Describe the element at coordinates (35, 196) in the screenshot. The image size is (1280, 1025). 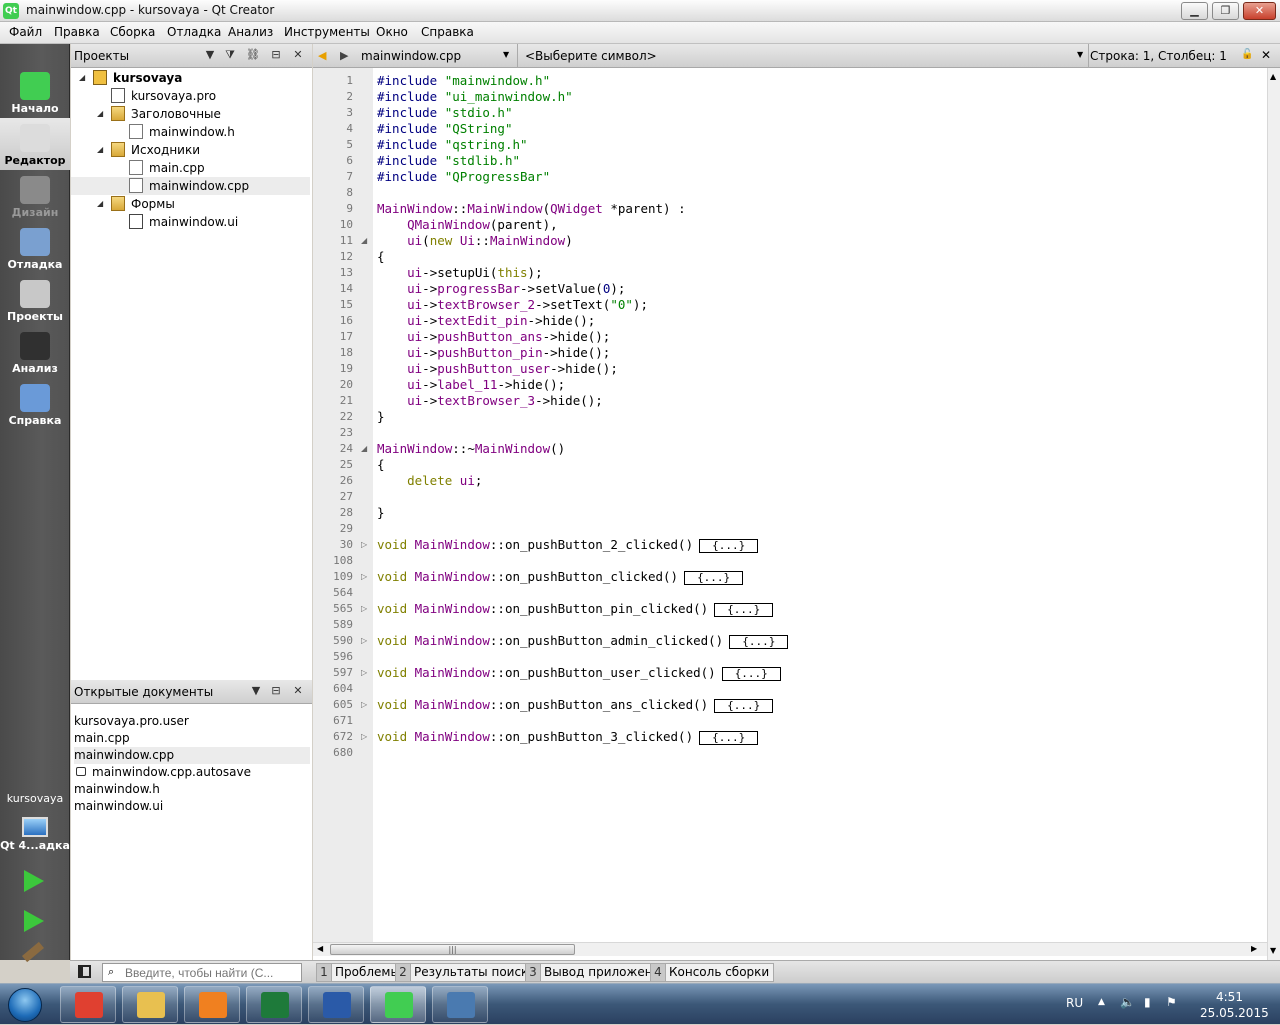
I see `mode-design: Дизайн` at that location.